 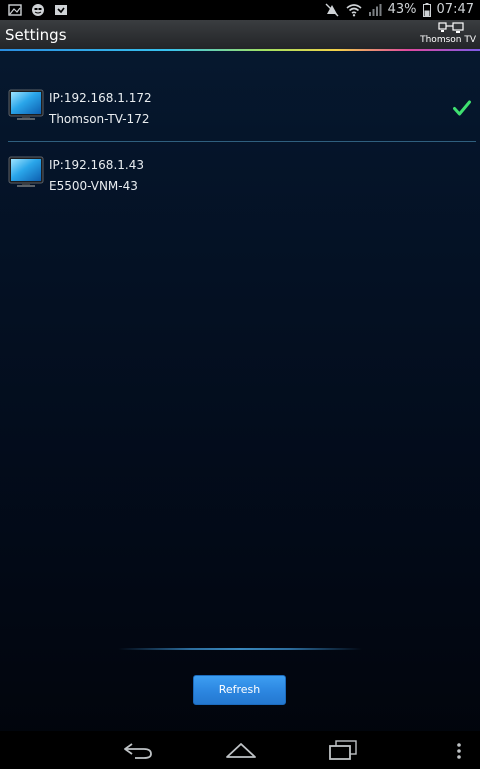 I want to click on face-icon, so click(x=38, y=10).